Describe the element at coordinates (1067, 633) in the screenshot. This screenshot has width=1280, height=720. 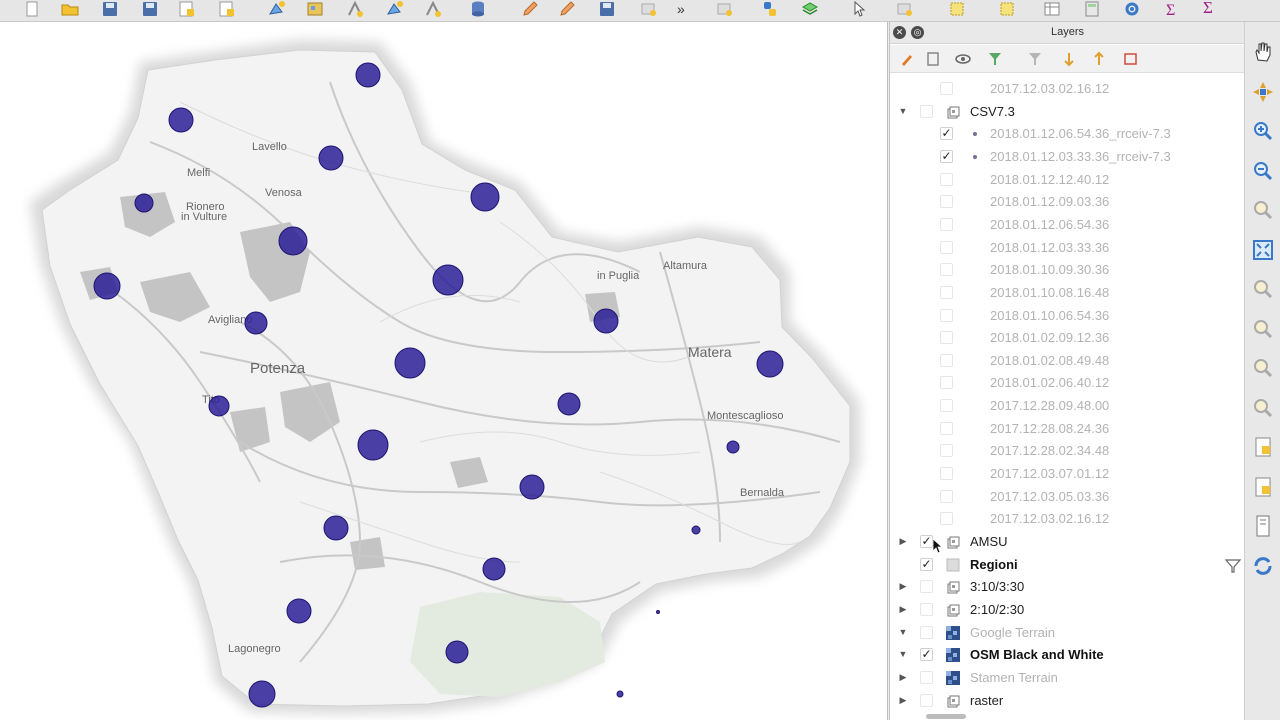
I see `layer-row: ▼ Google Terrain` at that location.